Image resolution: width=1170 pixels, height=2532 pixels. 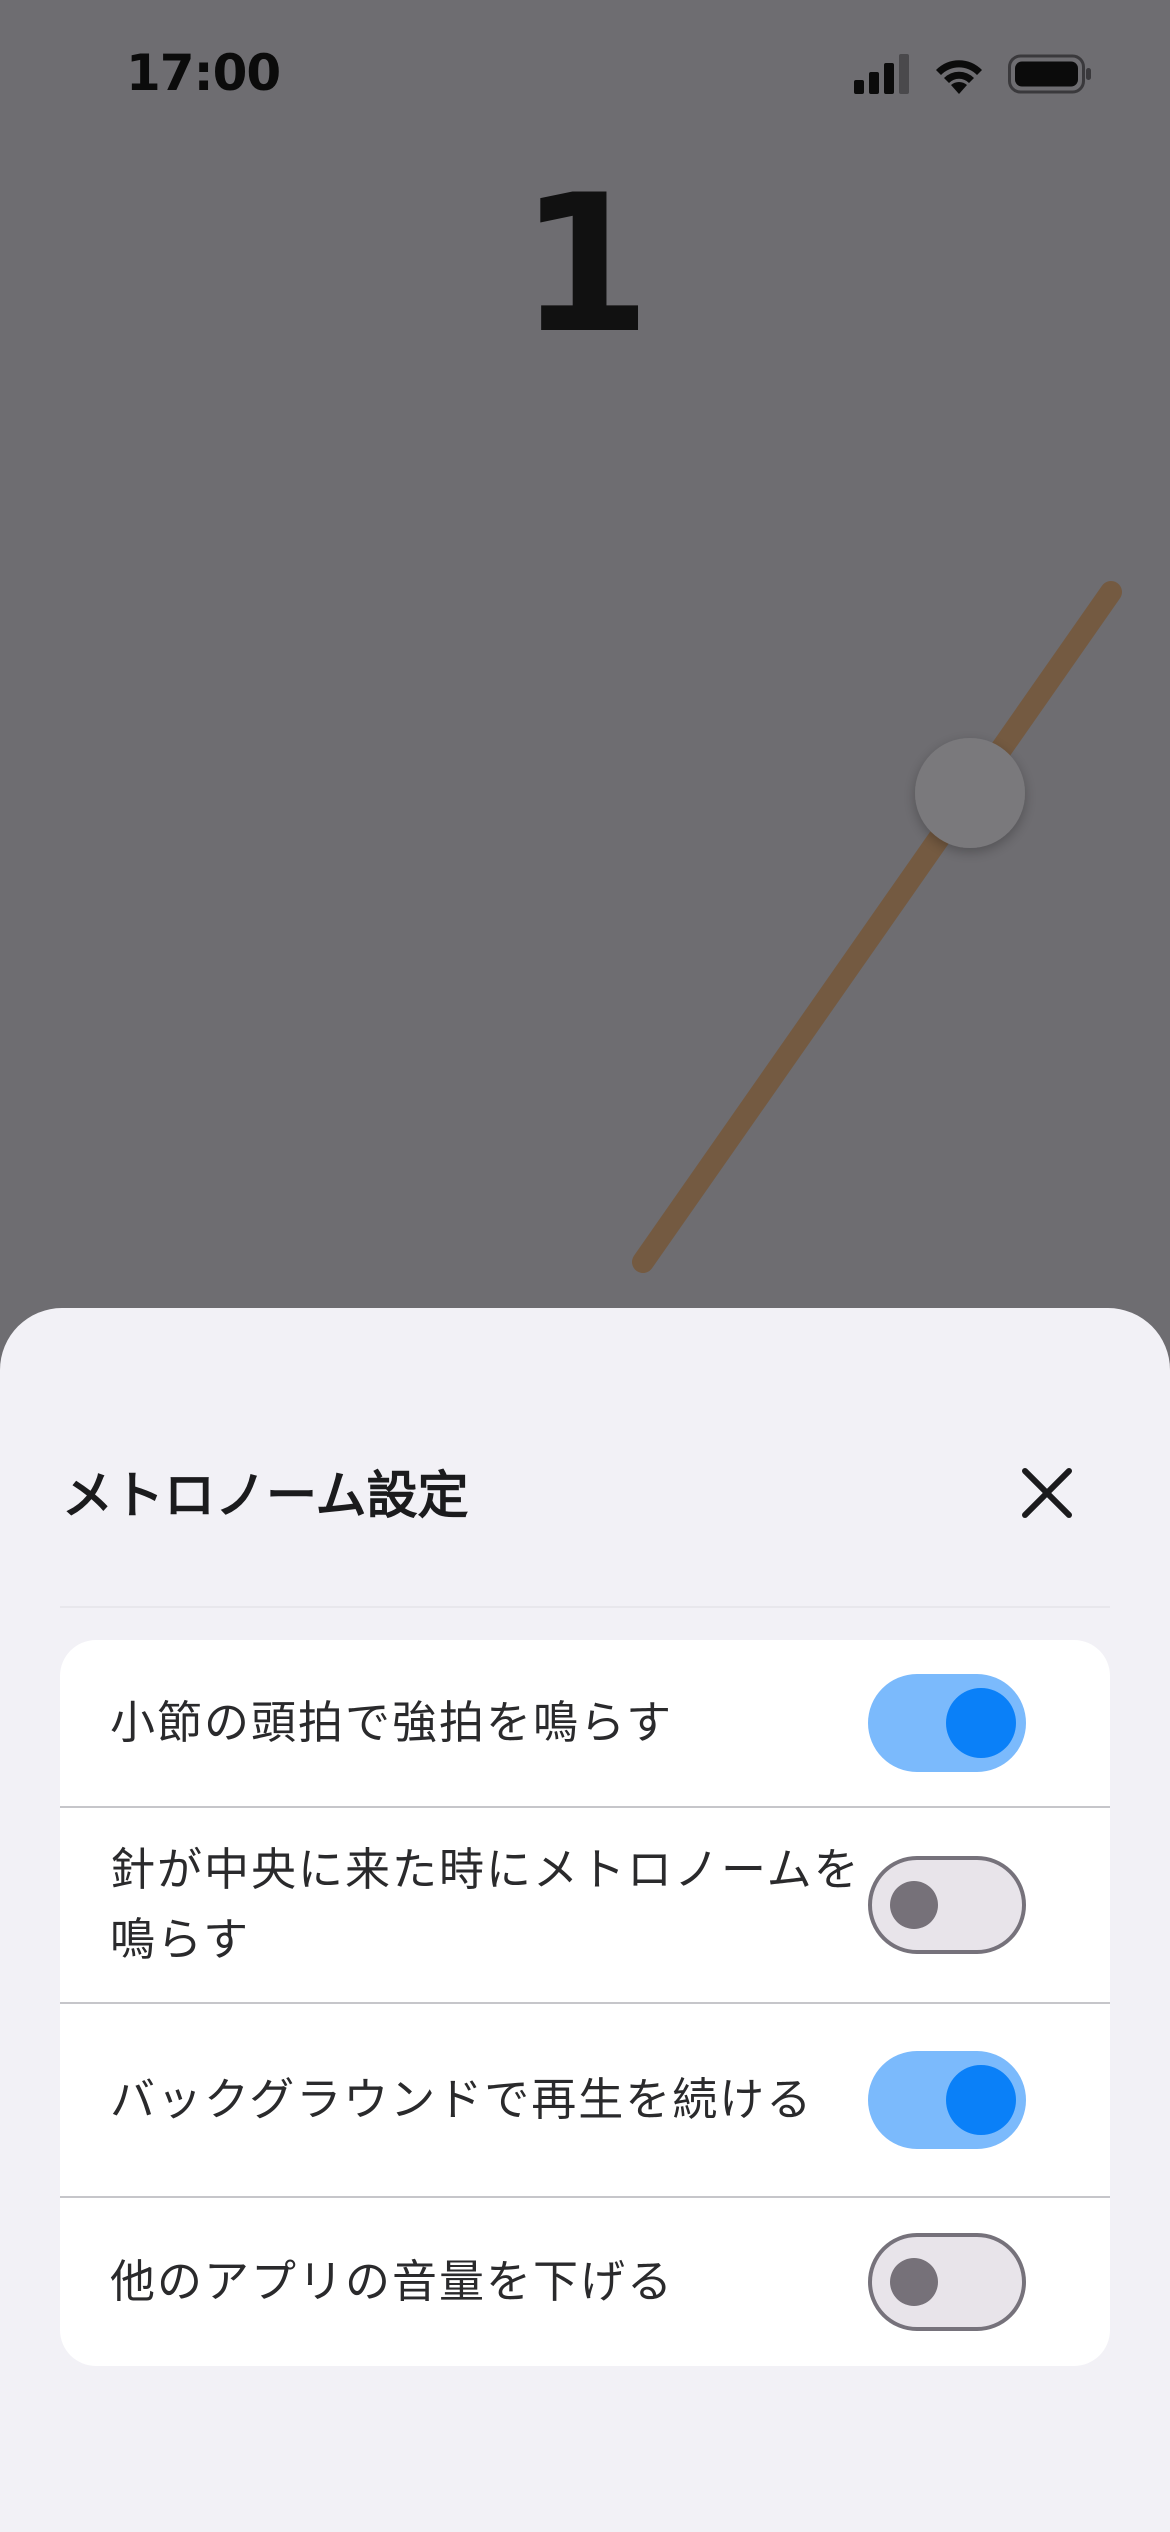 I want to click on setting-label: バックグラウンドで再生を続ける, so click(x=462, y=2099).